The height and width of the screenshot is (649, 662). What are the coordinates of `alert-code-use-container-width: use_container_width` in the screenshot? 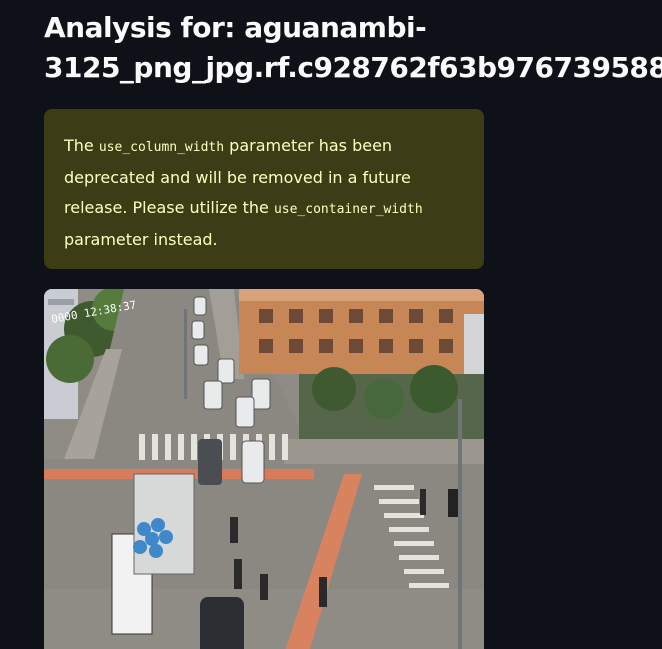 It's located at (348, 209).